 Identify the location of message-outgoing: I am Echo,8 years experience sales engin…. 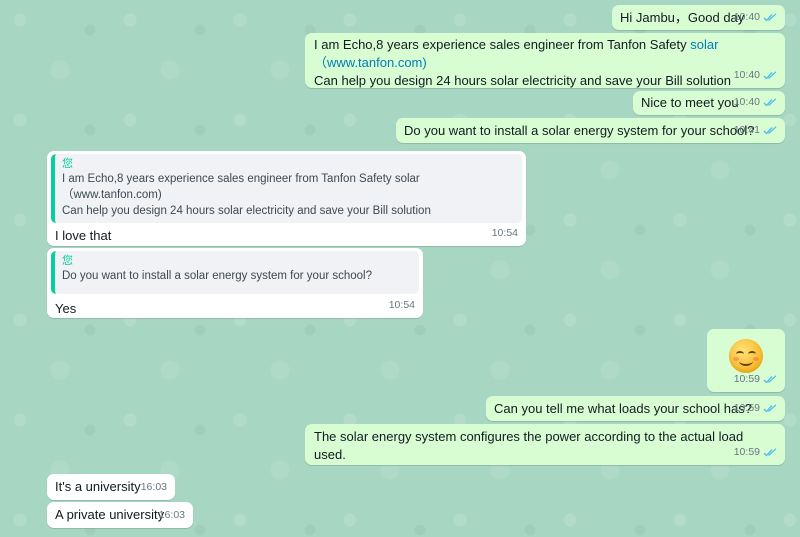
(545, 60).